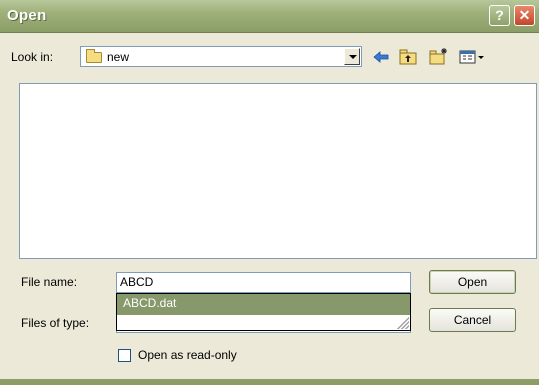 This screenshot has height=385, width=539. I want to click on read-only-label: Open as read-only, so click(187, 355).